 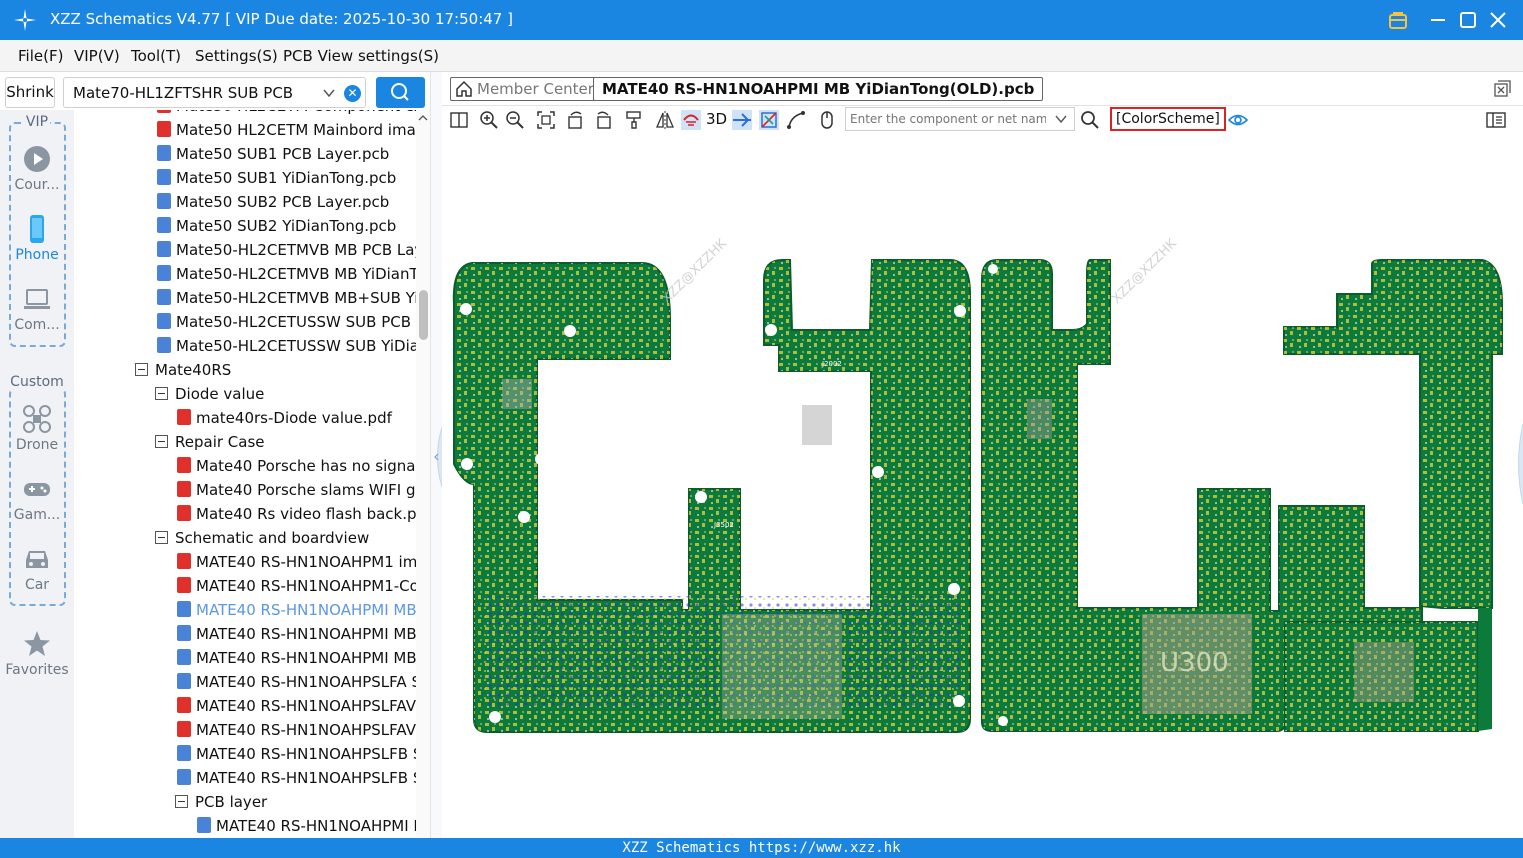 I want to click on side-panel-icon, so click(x=1496, y=120).